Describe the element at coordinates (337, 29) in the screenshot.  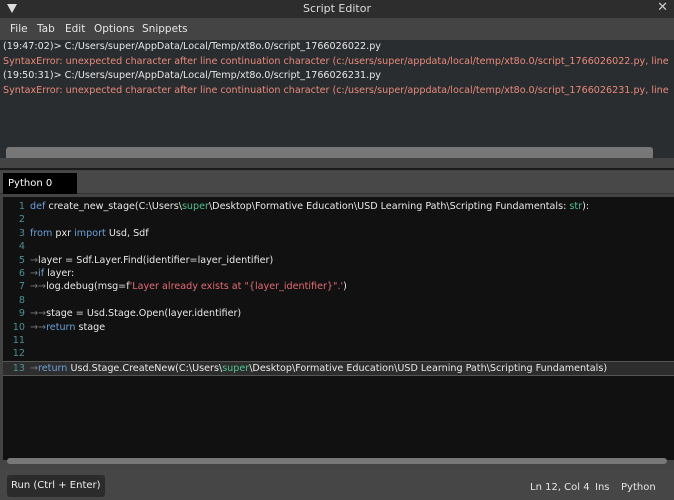
I see `menu-bar: File Tab Edit Options Snippets` at that location.